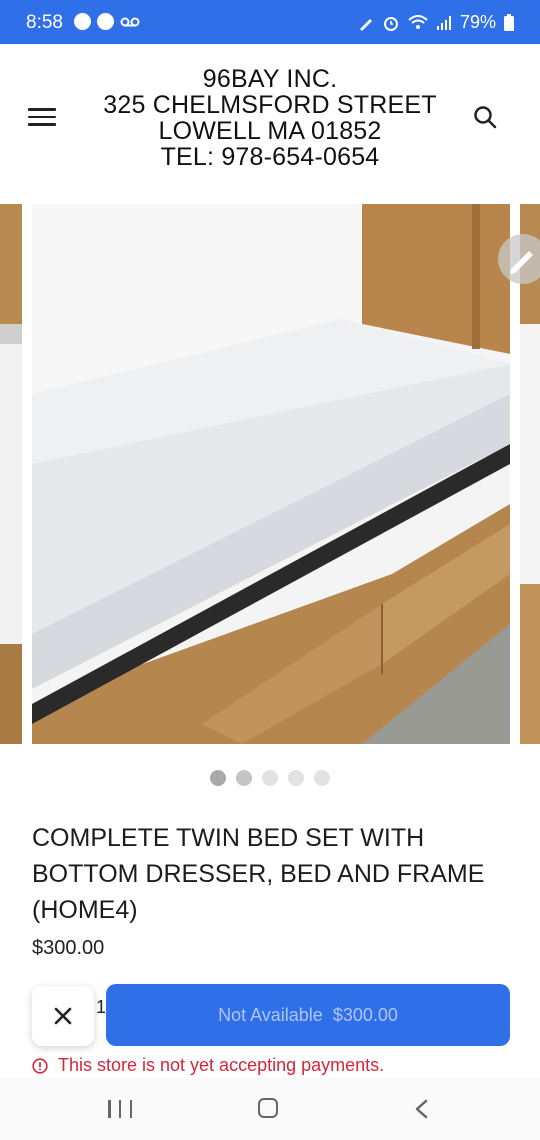 The width and height of the screenshot is (540, 1140). Describe the element at coordinates (42, 119) in the screenshot. I see `hamburger-menu-icon` at that location.